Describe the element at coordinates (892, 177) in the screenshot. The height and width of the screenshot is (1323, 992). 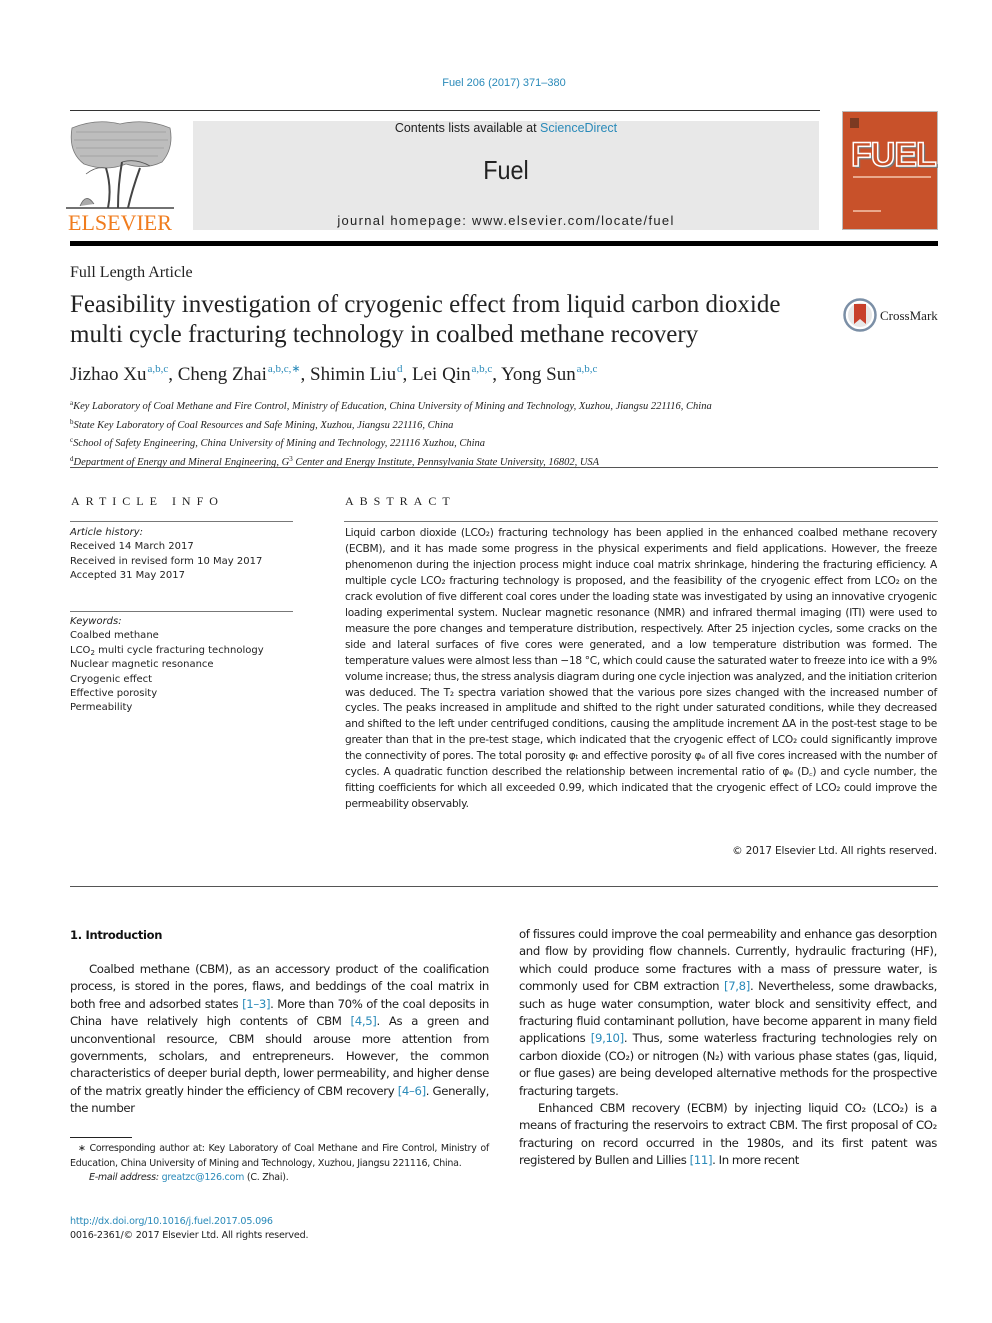
I see `cover-subtitle-line` at that location.